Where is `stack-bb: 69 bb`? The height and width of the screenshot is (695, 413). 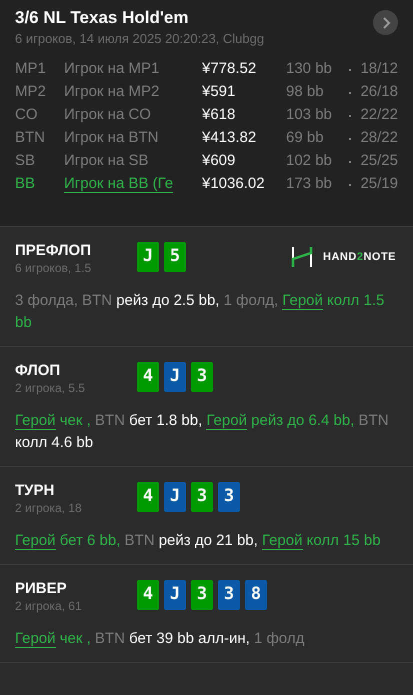
stack-bb: 69 bb is located at coordinates (305, 138).